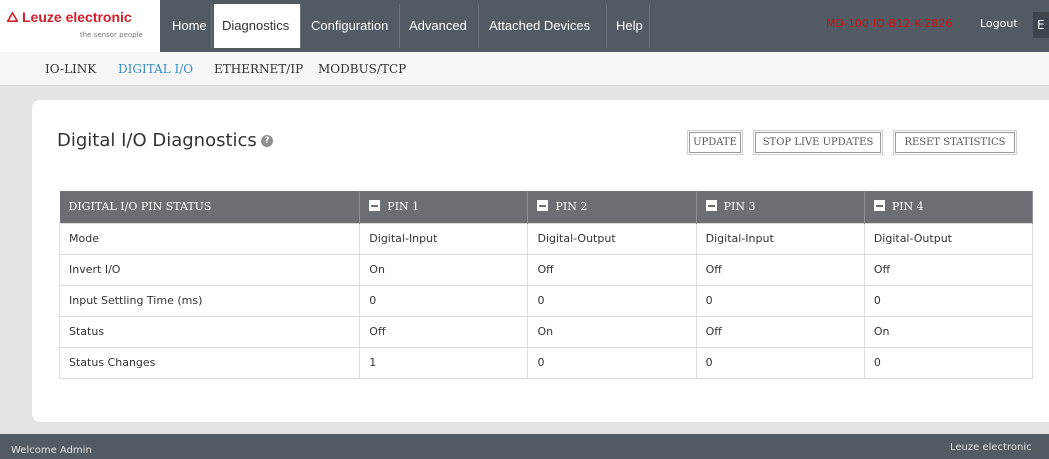  Describe the element at coordinates (524, 446) in the screenshot. I see `footer-bar: Welcome Admin Leuze electronic` at that location.